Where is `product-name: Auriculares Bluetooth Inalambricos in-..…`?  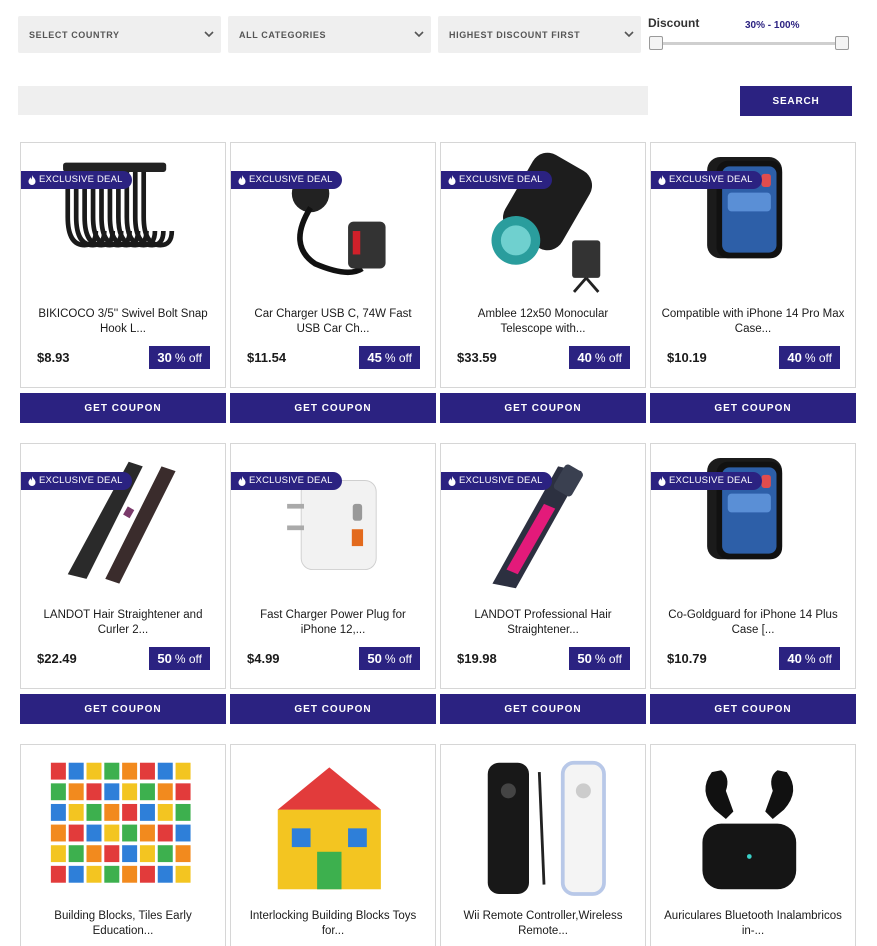
product-name: Auriculares Bluetooth Inalambricos in-..… is located at coordinates (753, 924).